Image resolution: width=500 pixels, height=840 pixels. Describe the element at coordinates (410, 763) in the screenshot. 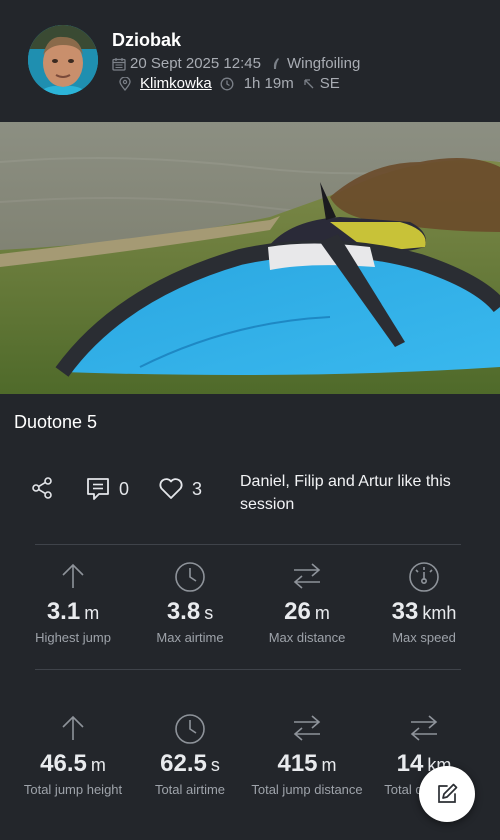

I see `stat-value: 14` at that location.